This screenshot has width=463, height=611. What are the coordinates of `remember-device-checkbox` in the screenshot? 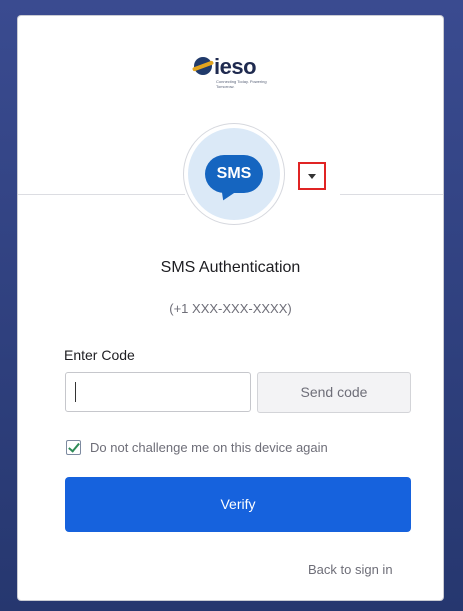 It's located at (73, 447).